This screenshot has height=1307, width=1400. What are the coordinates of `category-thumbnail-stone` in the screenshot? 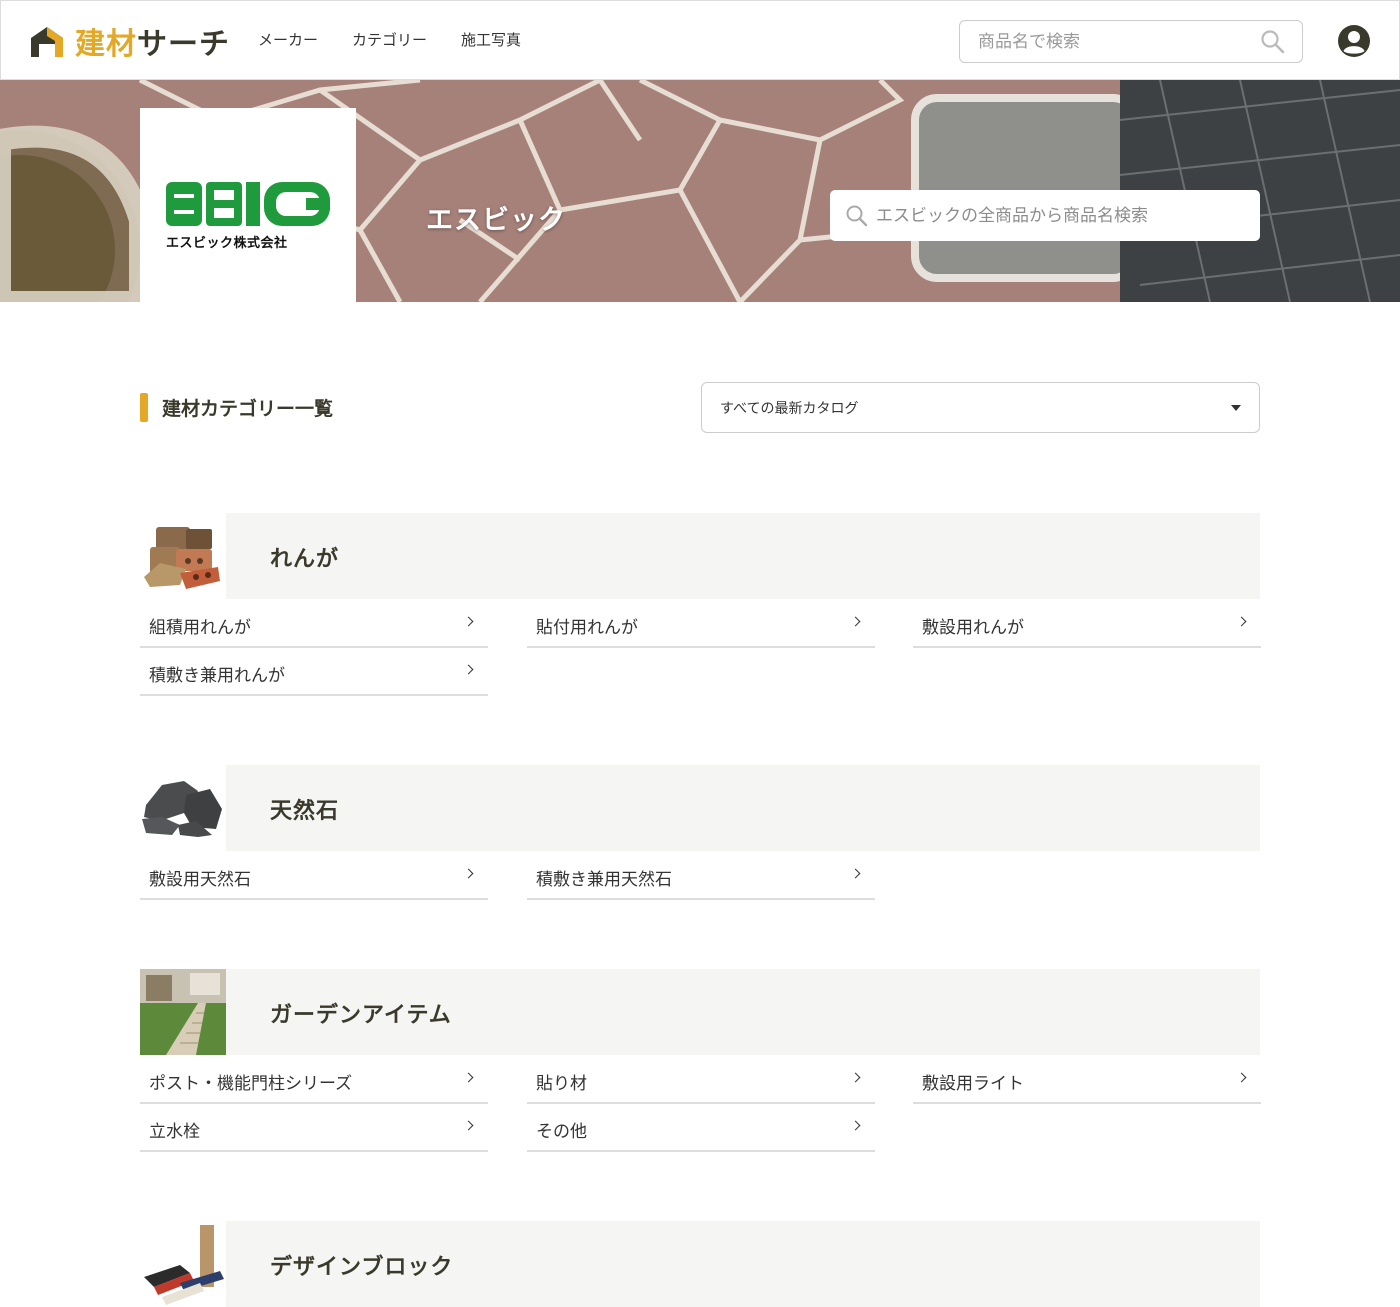 It's located at (183, 808).